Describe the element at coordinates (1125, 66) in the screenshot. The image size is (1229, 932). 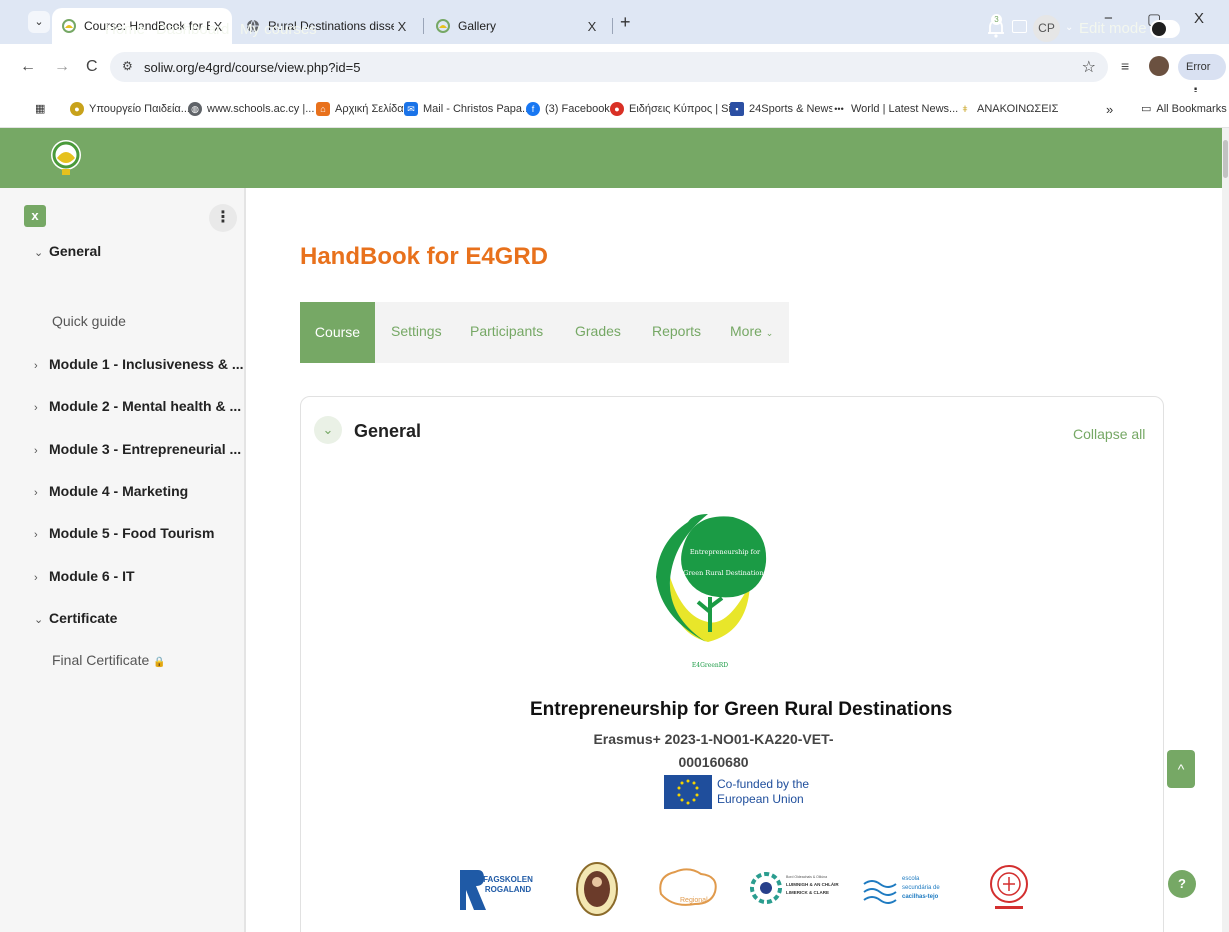
I see `reading-list-icon: ≡` at that location.